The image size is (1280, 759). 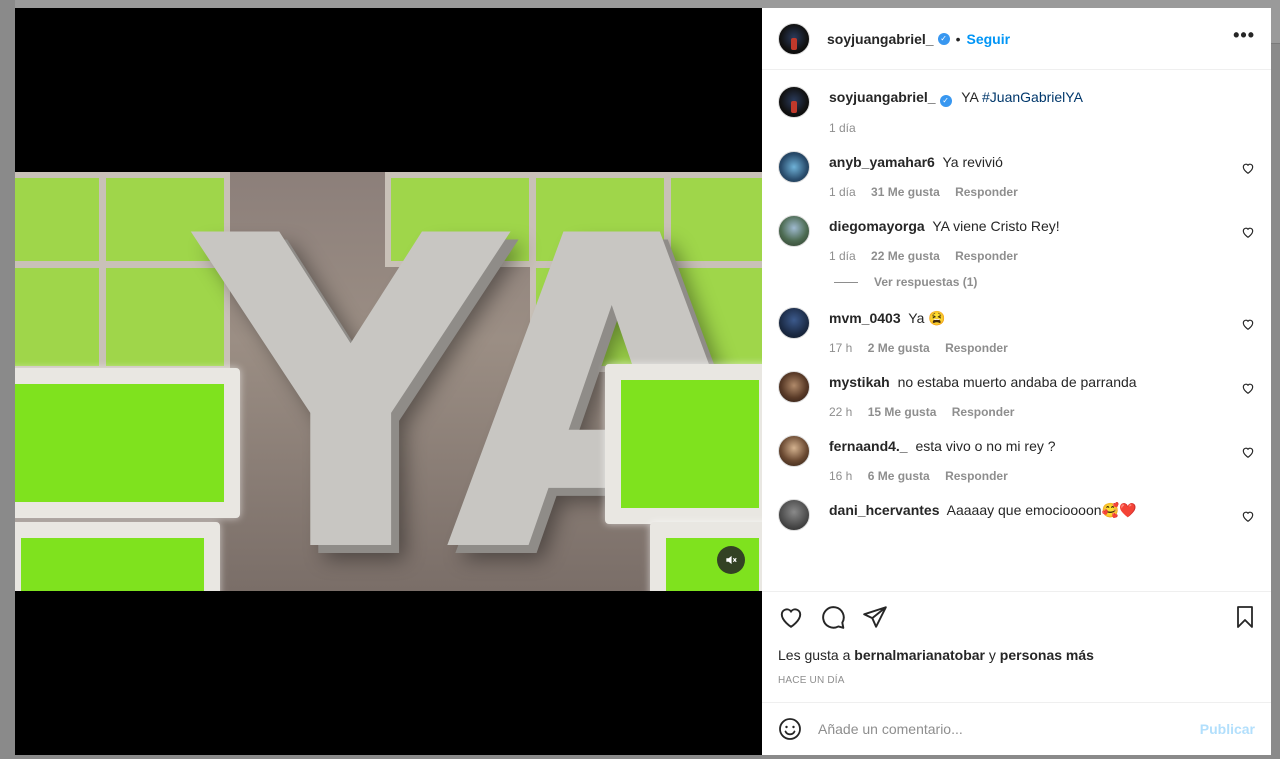 I want to click on like-heart-icon, so click(x=791, y=617).